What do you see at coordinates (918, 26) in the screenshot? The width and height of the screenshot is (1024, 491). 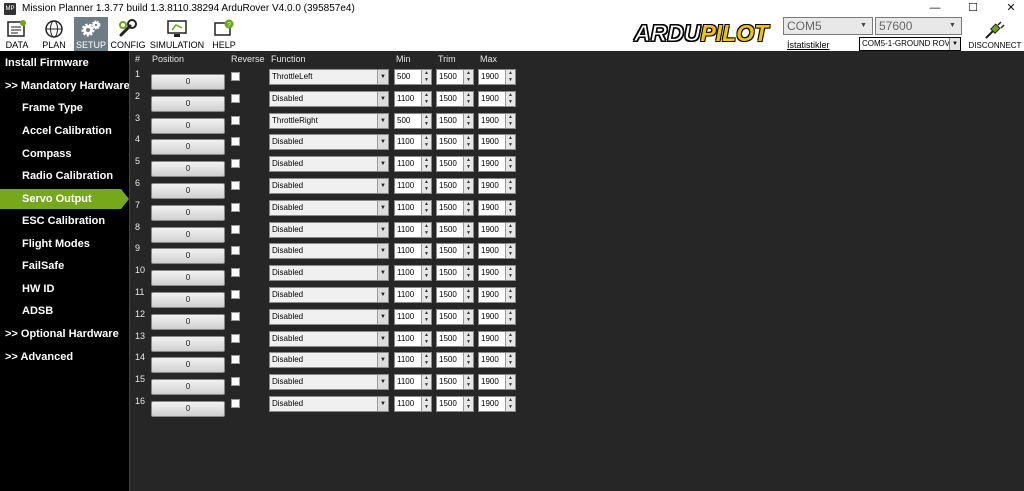 I see `baud-select: 57600 ▼` at bounding box center [918, 26].